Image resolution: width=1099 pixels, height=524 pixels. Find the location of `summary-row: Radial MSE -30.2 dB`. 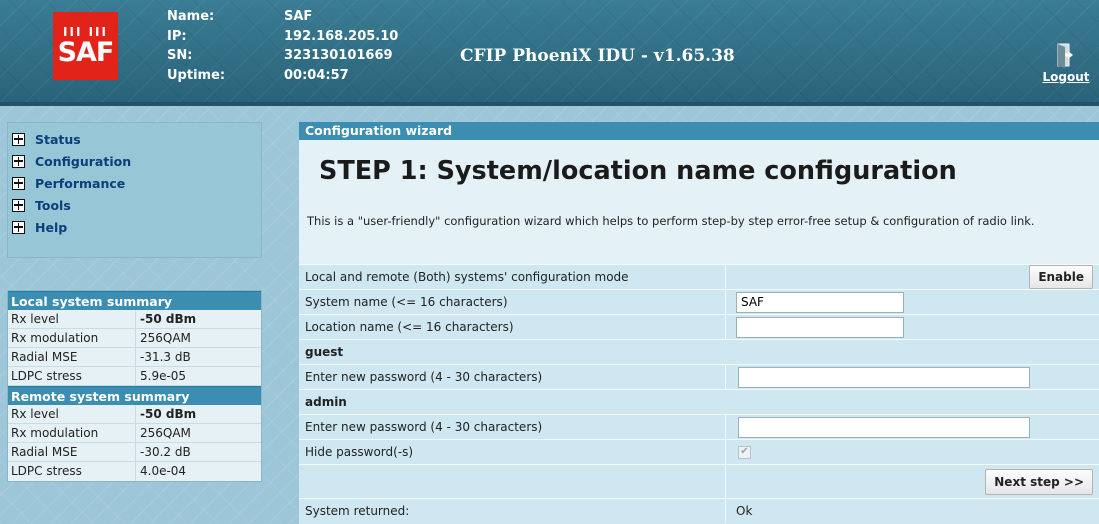

summary-row: Radial MSE -30.2 dB is located at coordinates (134, 452).